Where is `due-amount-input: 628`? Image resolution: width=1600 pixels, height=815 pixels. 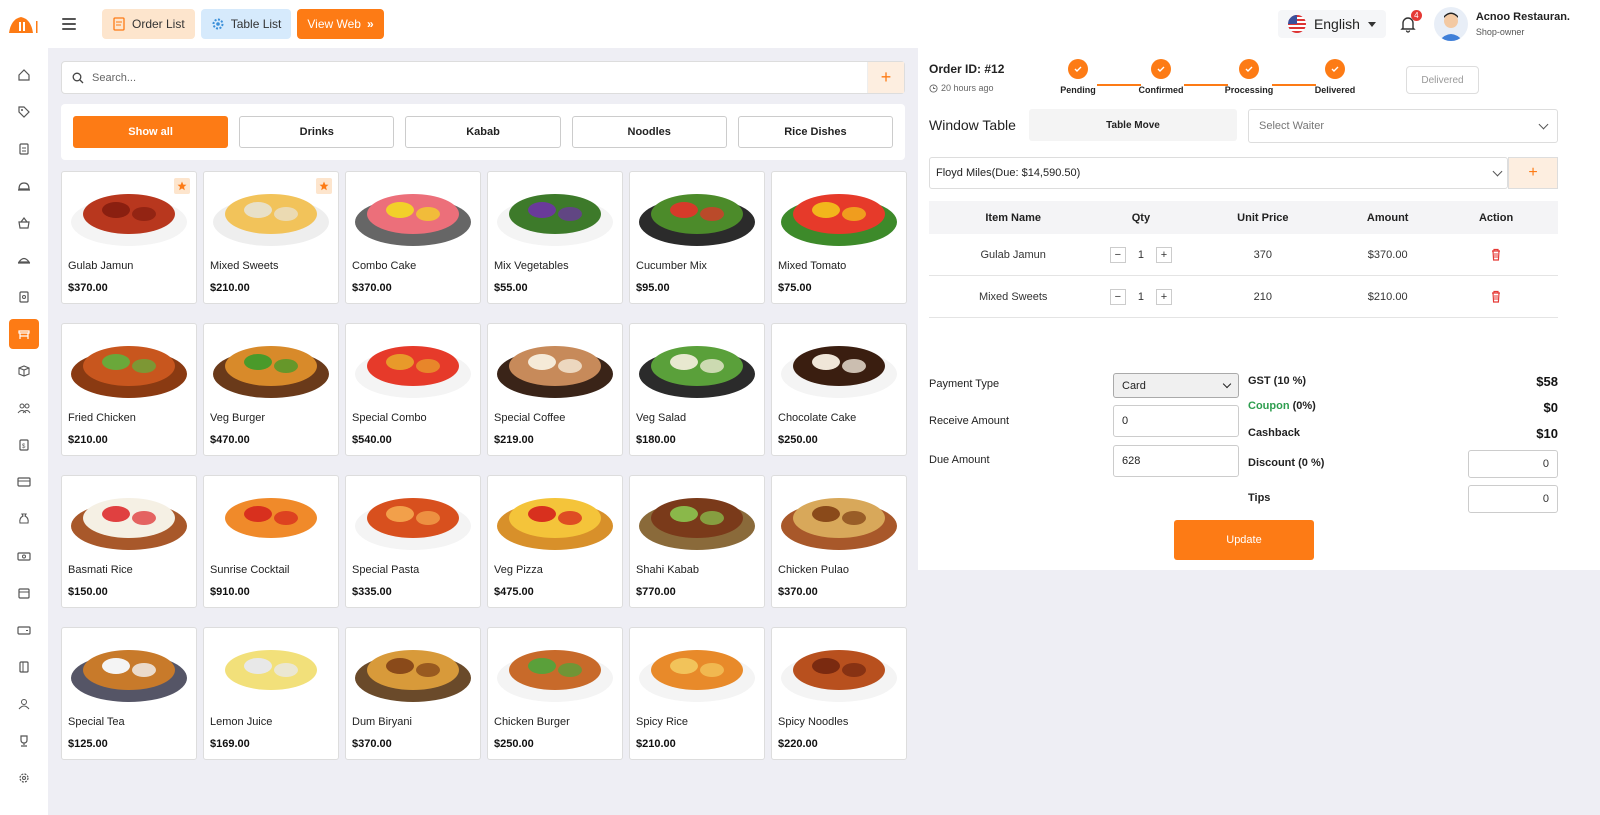 due-amount-input: 628 is located at coordinates (1176, 461).